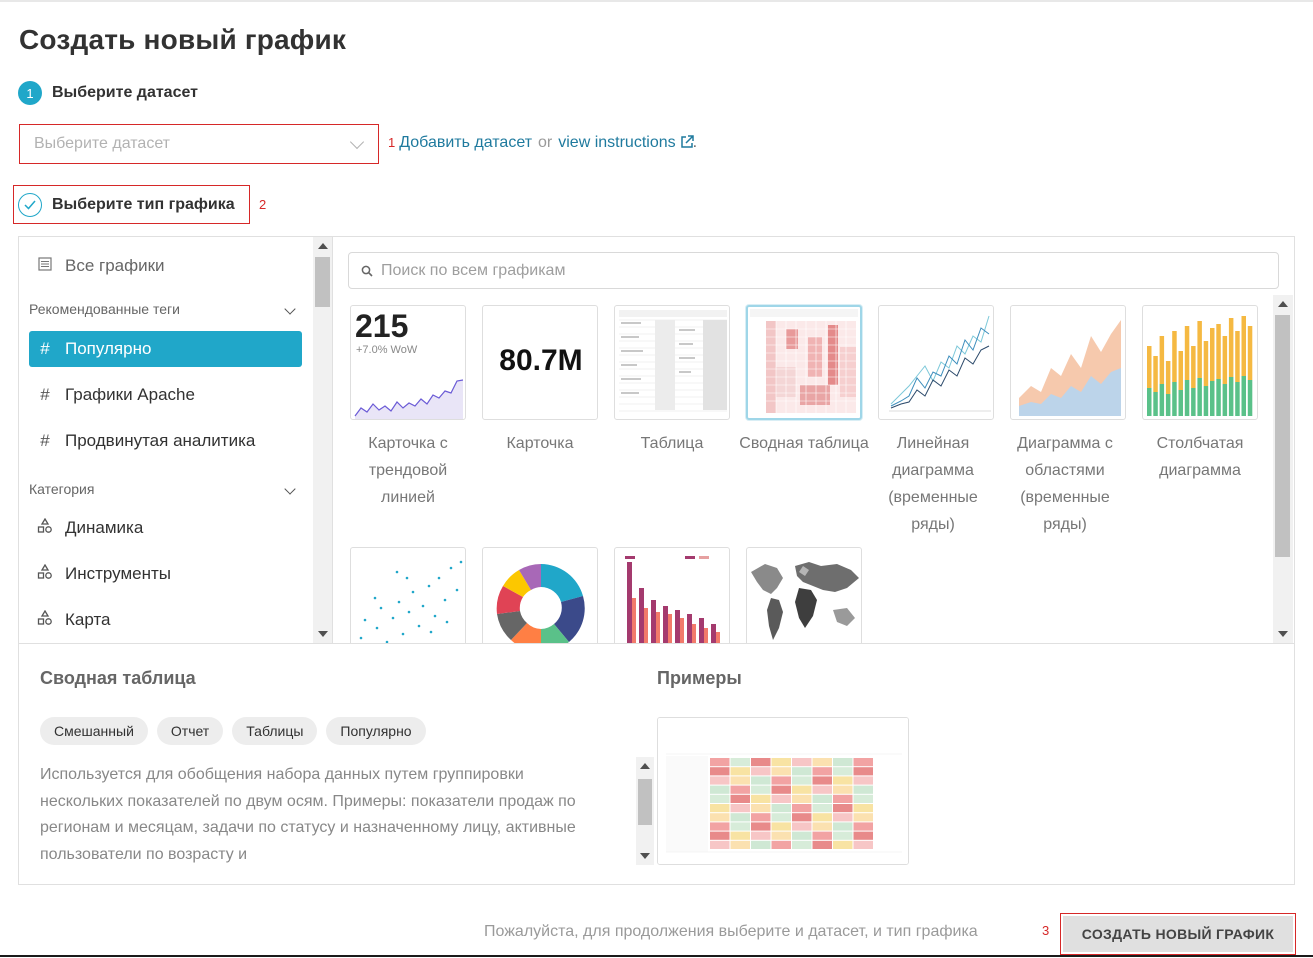 This screenshot has height=958, width=1313. Describe the element at coordinates (115, 265) in the screenshot. I see `sidebar-item-label: Все графики` at that location.